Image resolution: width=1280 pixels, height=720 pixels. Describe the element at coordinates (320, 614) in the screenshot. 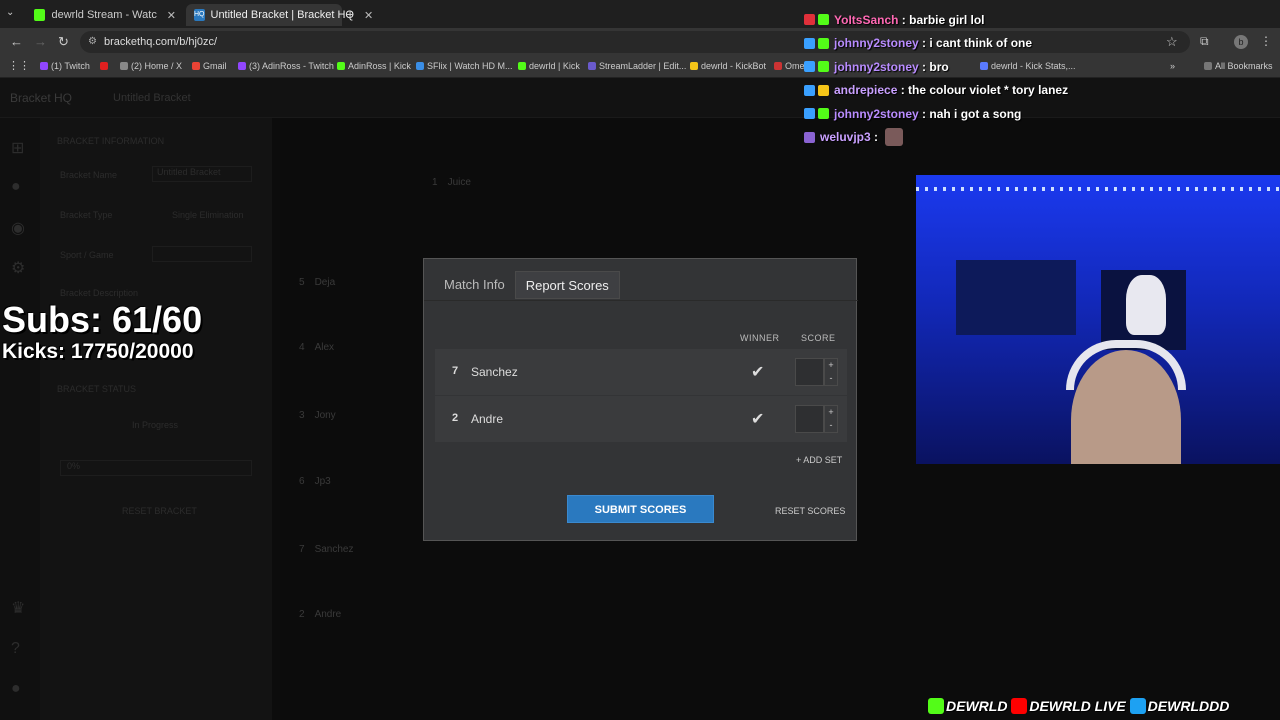

I see `bracket-slot: 2 Andre` at that location.